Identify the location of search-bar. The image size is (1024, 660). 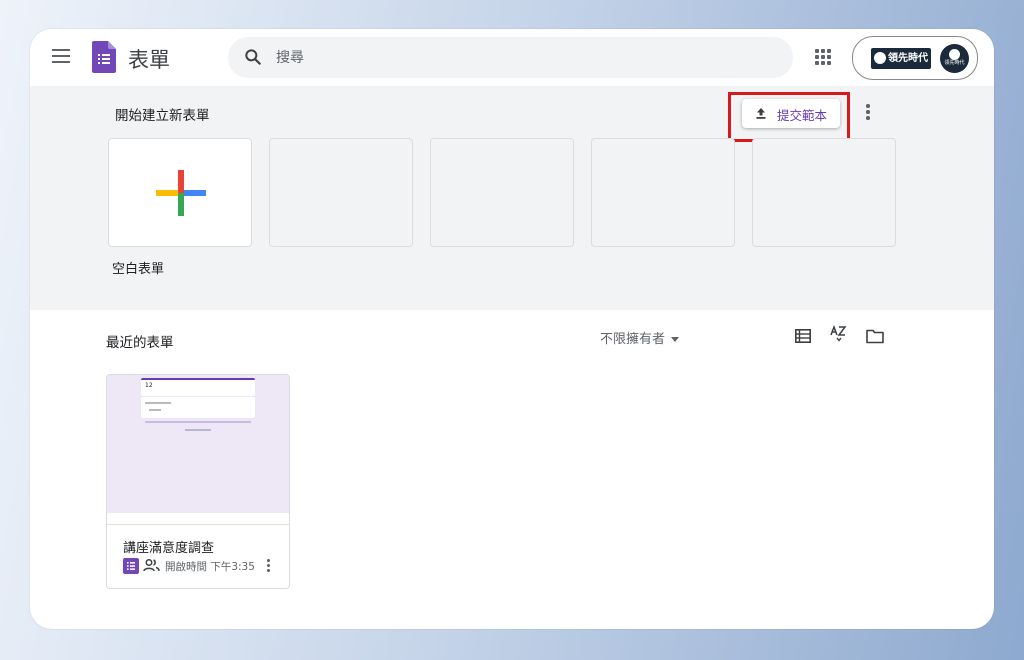
(510, 57).